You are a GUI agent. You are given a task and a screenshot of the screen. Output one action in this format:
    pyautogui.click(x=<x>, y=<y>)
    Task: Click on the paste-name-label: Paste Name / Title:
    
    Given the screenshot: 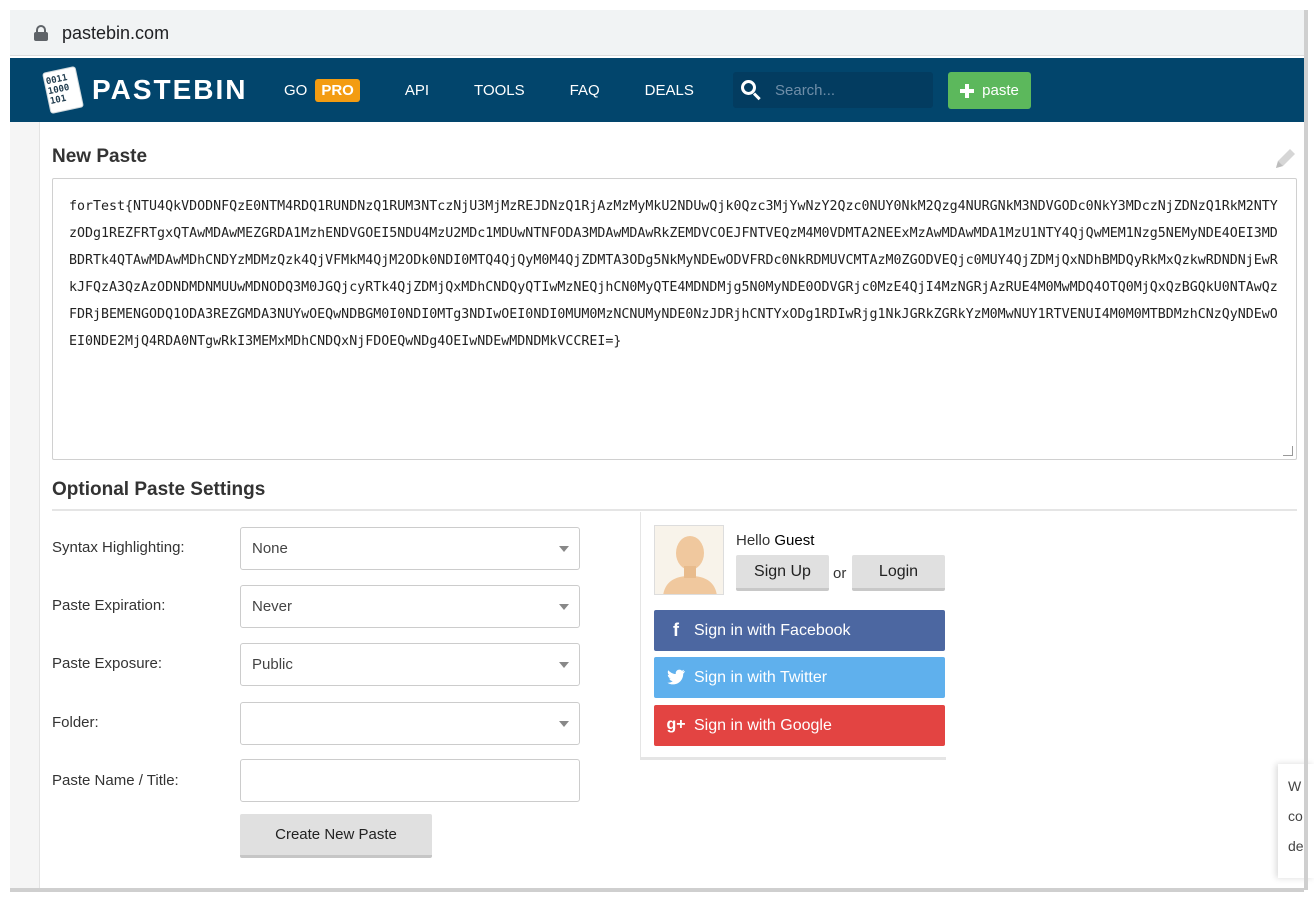 What is the action you would take?
    pyautogui.click(x=115, y=780)
    